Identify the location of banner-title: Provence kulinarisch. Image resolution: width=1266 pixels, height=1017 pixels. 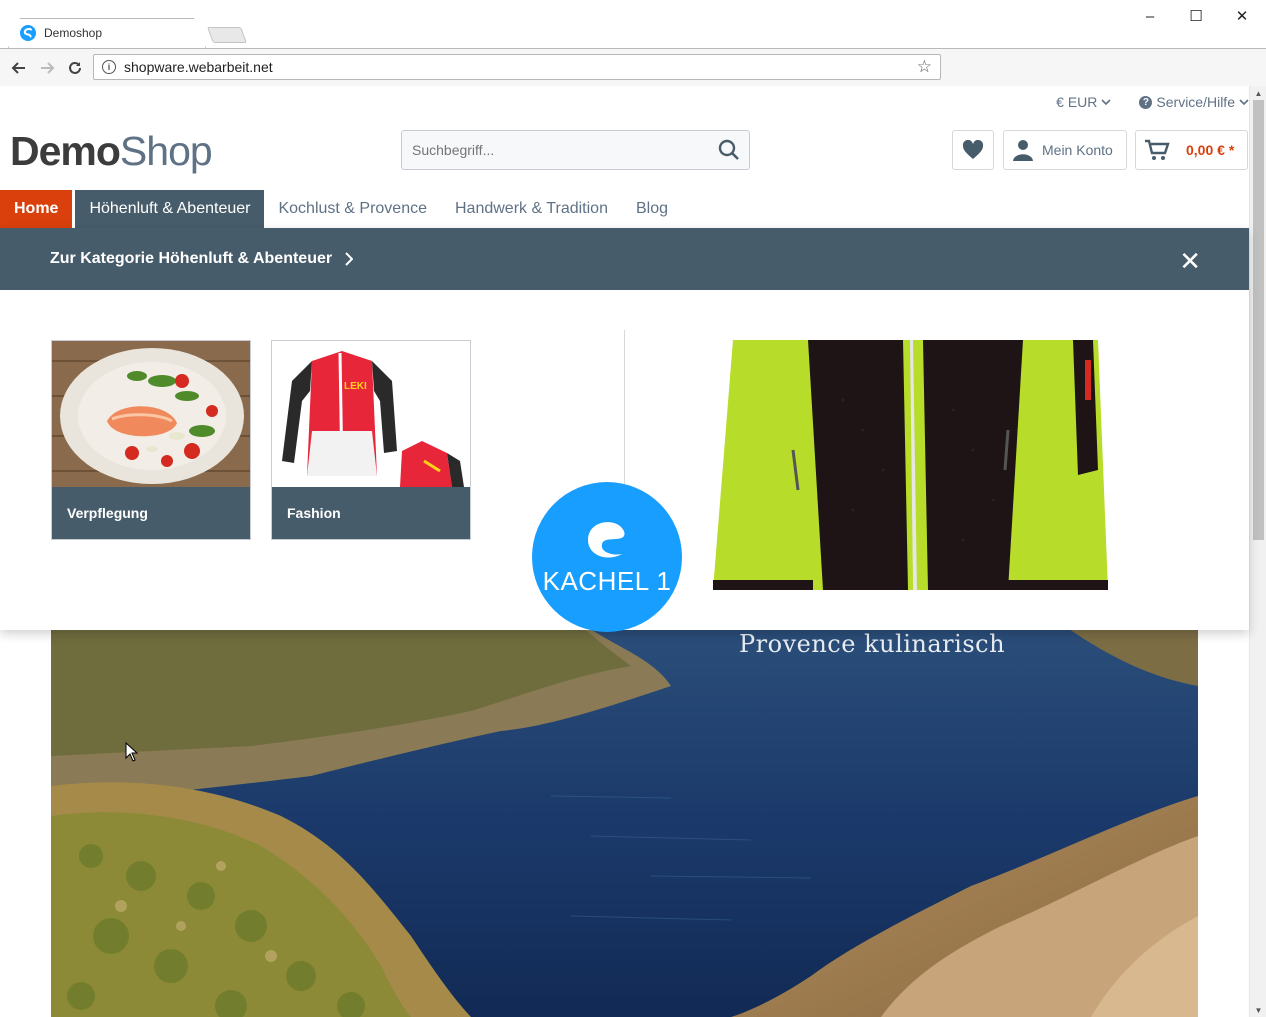
(872, 644).